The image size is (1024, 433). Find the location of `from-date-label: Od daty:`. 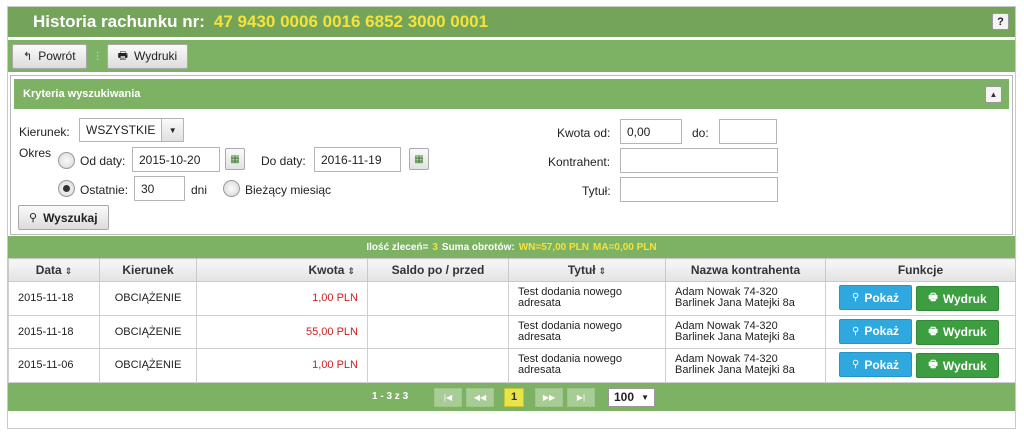

from-date-label: Od daty: is located at coordinates (103, 161).